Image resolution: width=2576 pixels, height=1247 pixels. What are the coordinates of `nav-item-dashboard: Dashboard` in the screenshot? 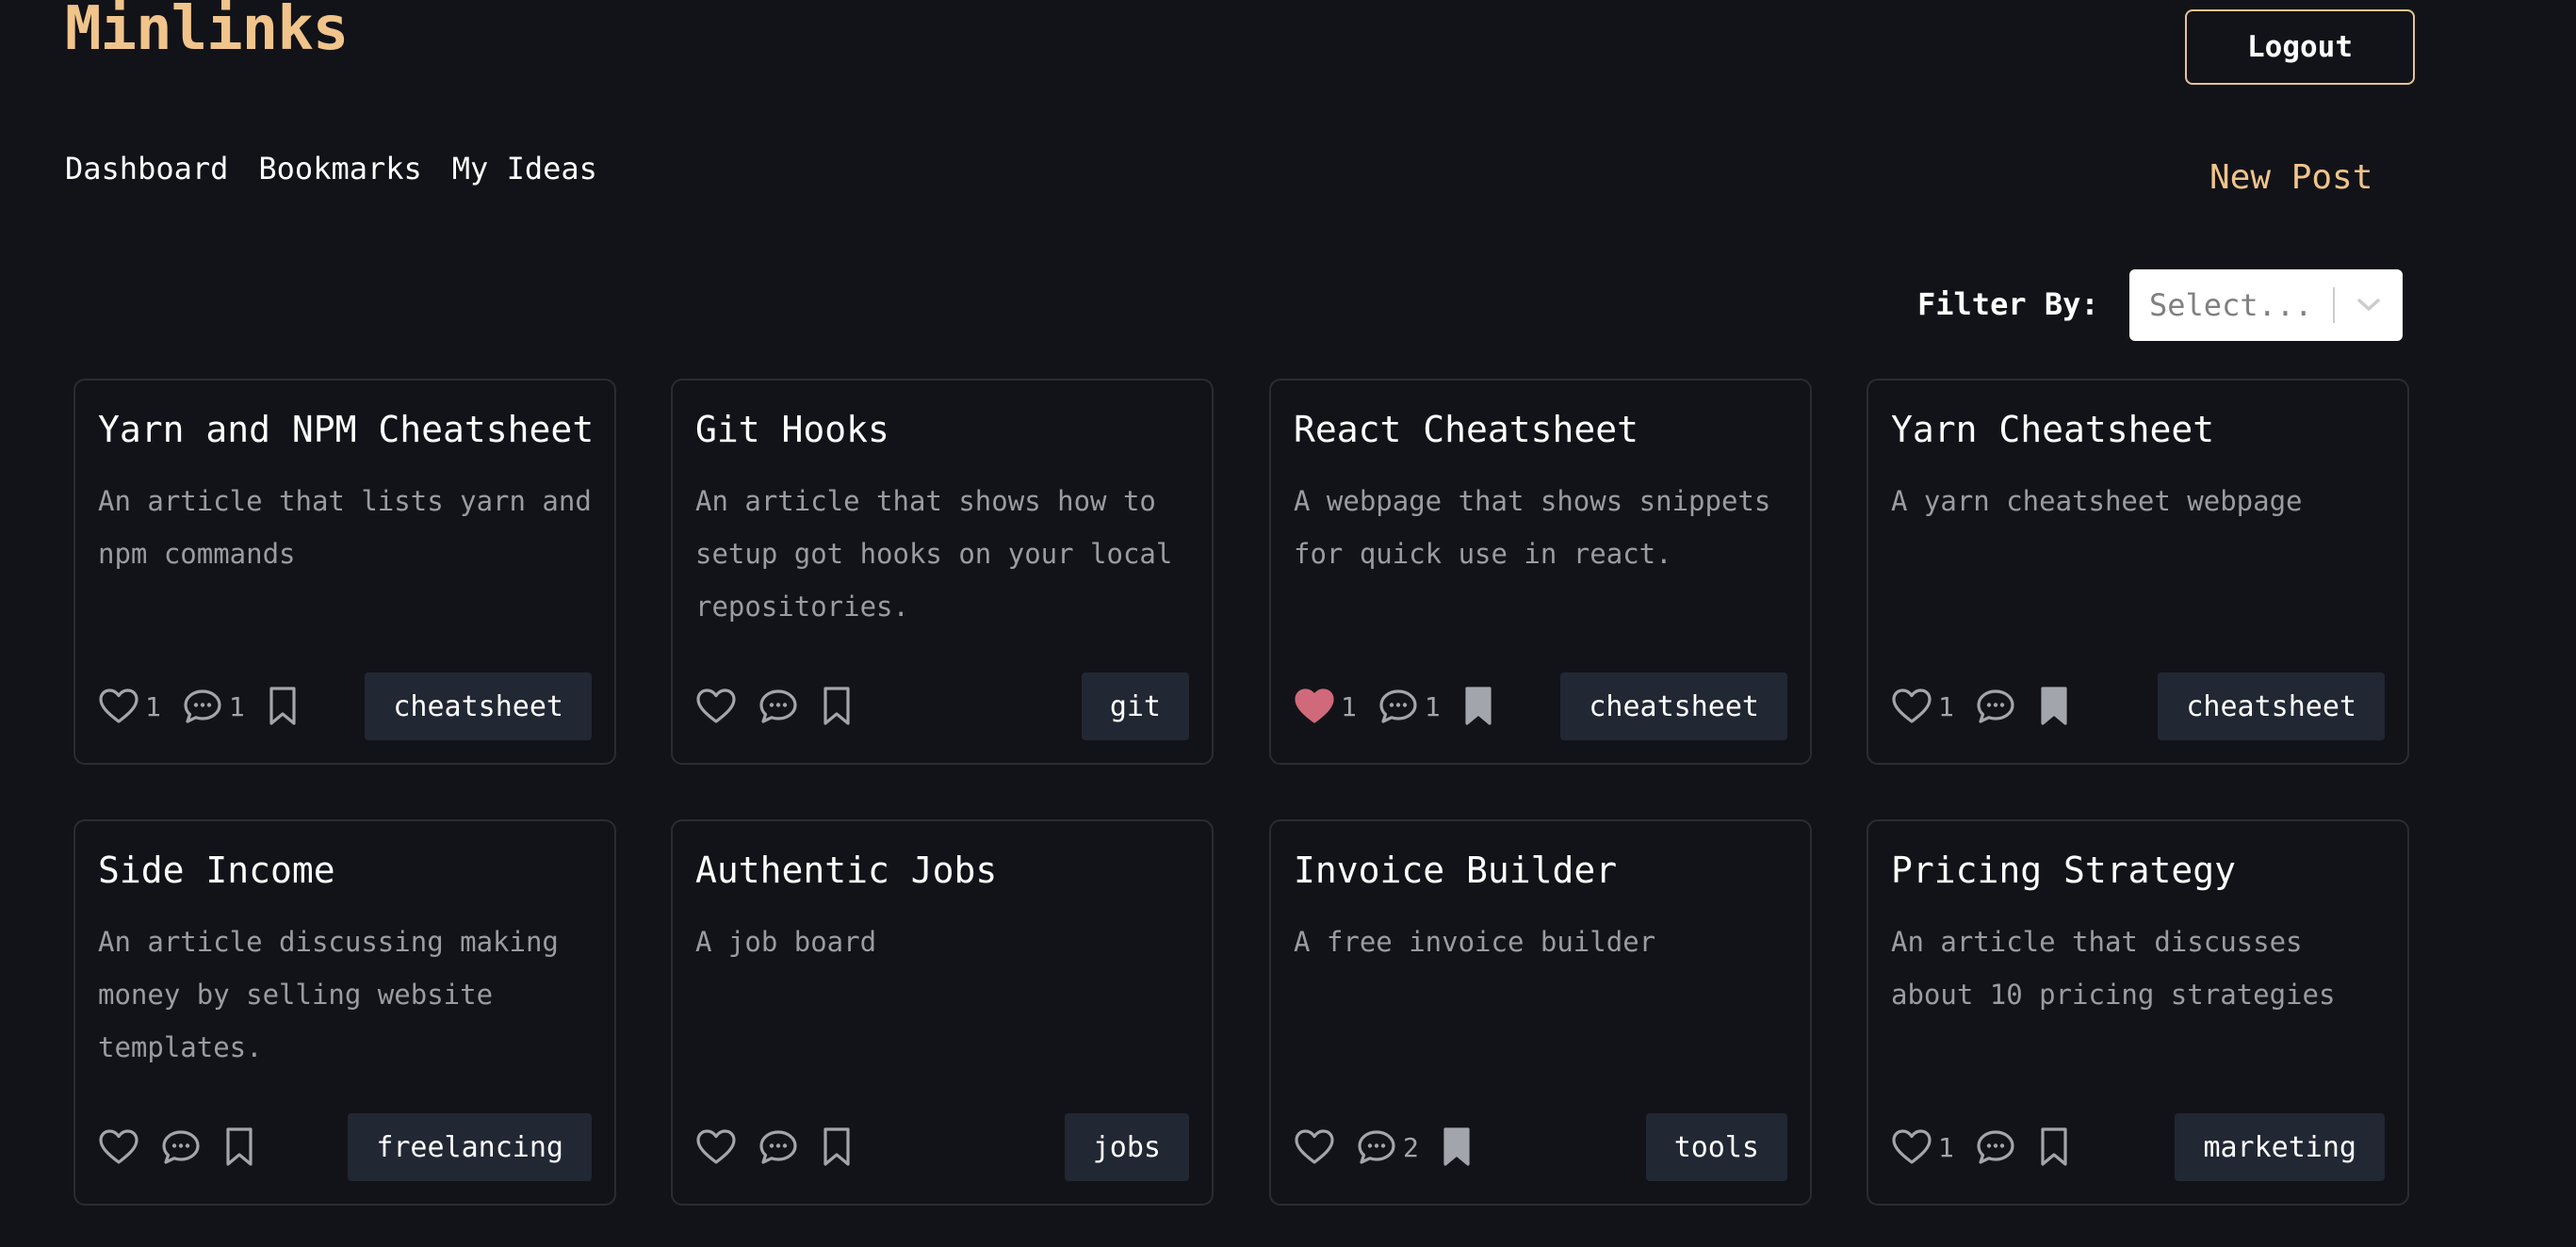 It's located at (146, 168).